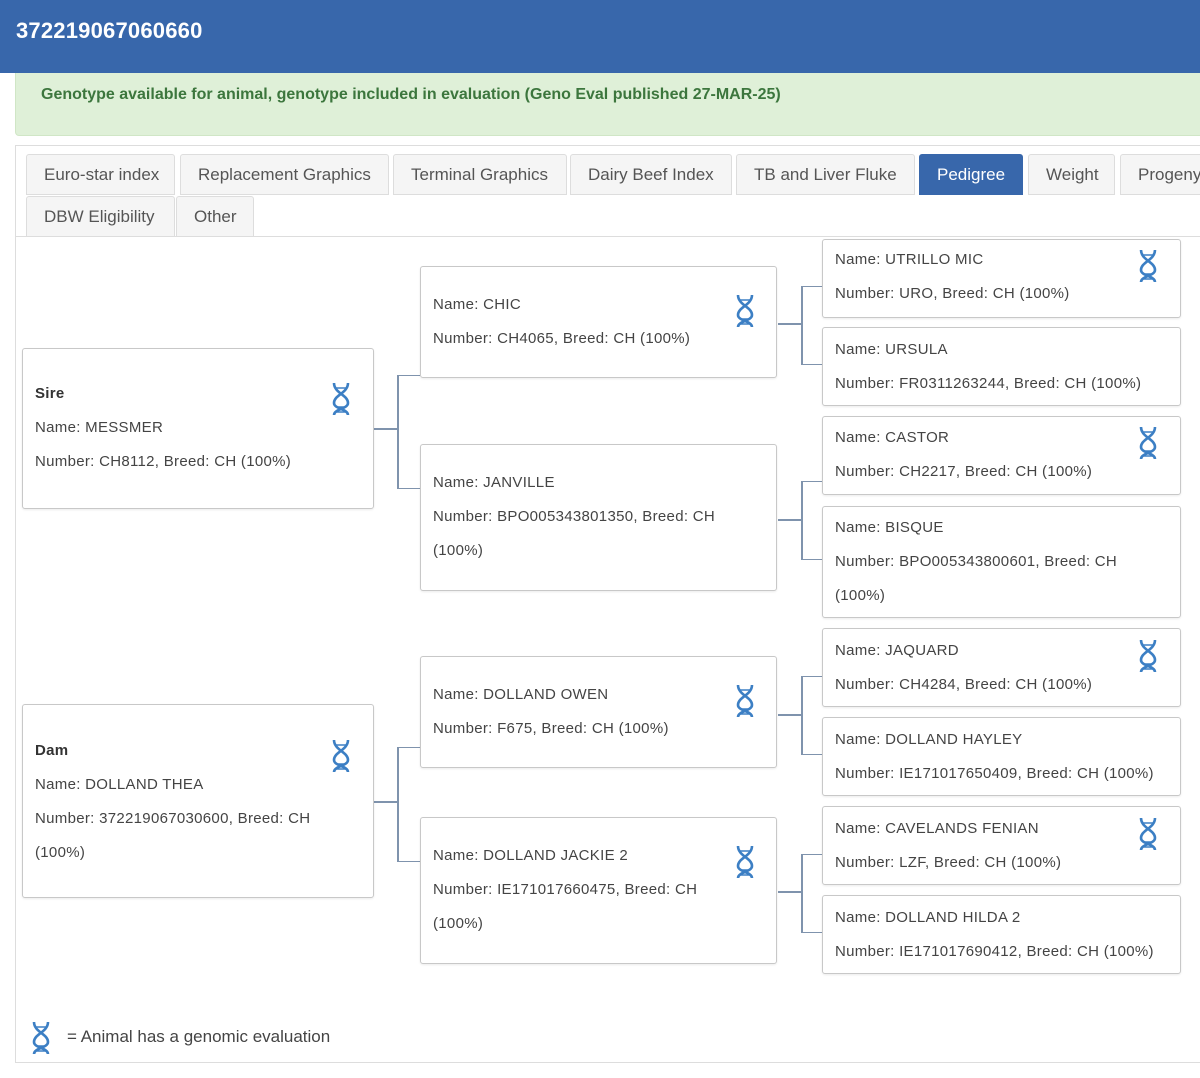  Describe the element at coordinates (480, 174) in the screenshot. I see `tab-terminal-graphics: Terminal Graphics` at that location.